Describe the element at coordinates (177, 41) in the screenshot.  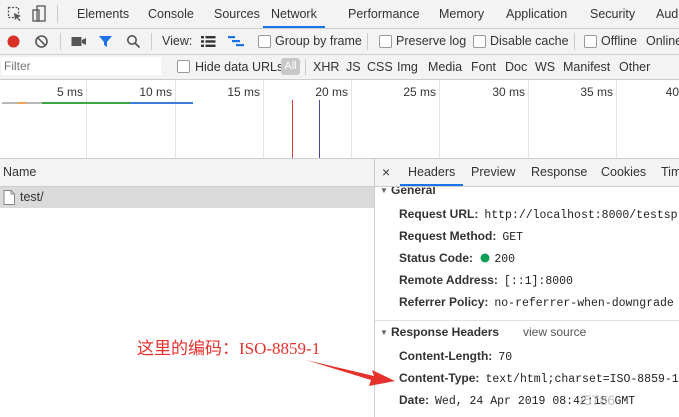
I see `view-label: View:` at that location.